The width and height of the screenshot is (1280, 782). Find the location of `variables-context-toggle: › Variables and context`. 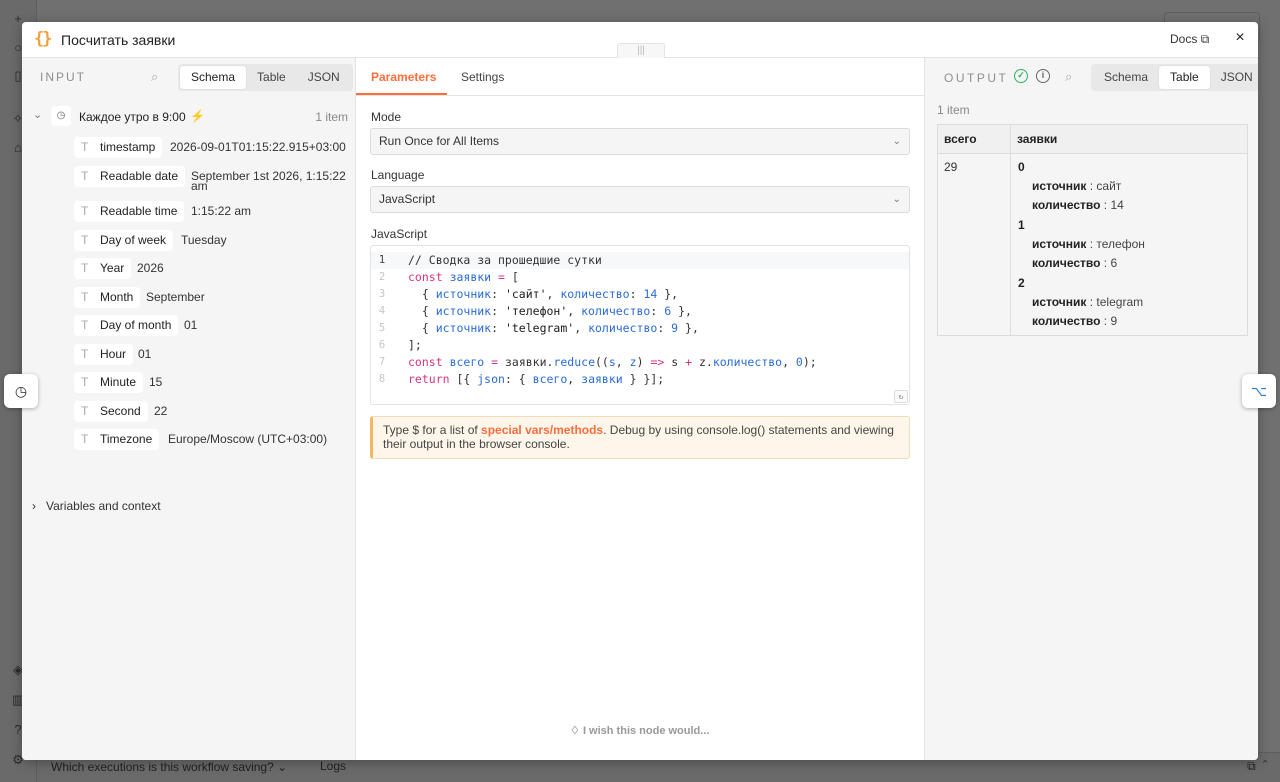

variables-context-toggle: › Variables and context is located at coordinates (96, 506).